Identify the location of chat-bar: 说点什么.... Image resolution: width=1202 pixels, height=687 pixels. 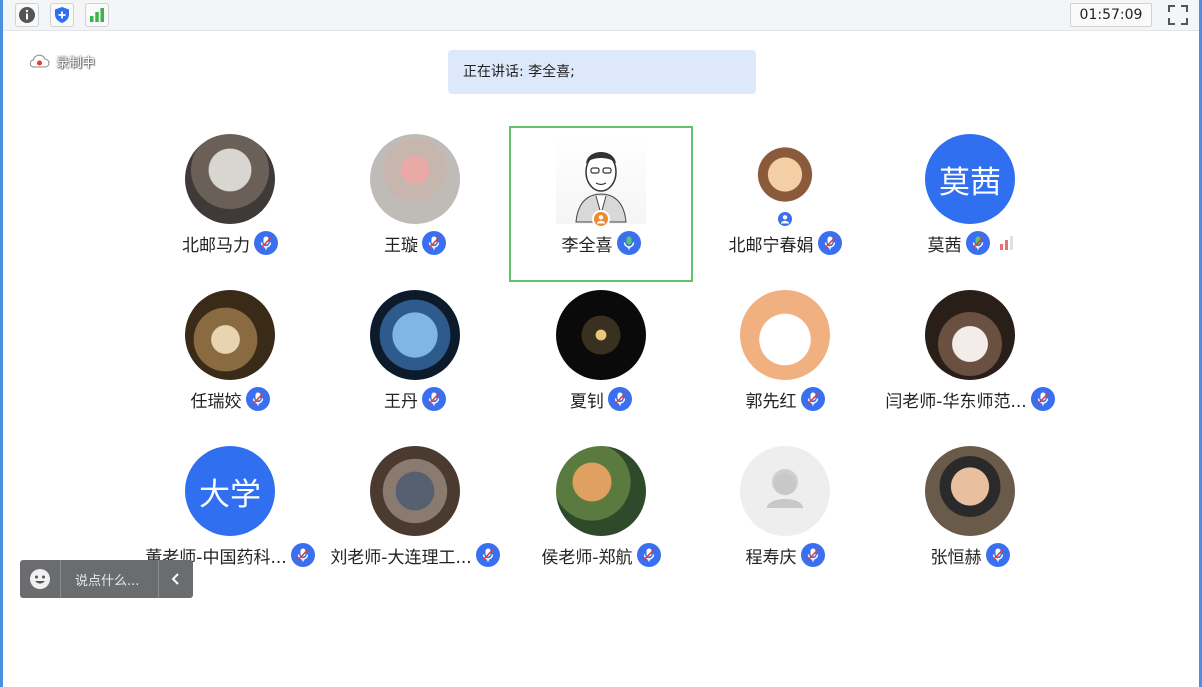
(106, 579).